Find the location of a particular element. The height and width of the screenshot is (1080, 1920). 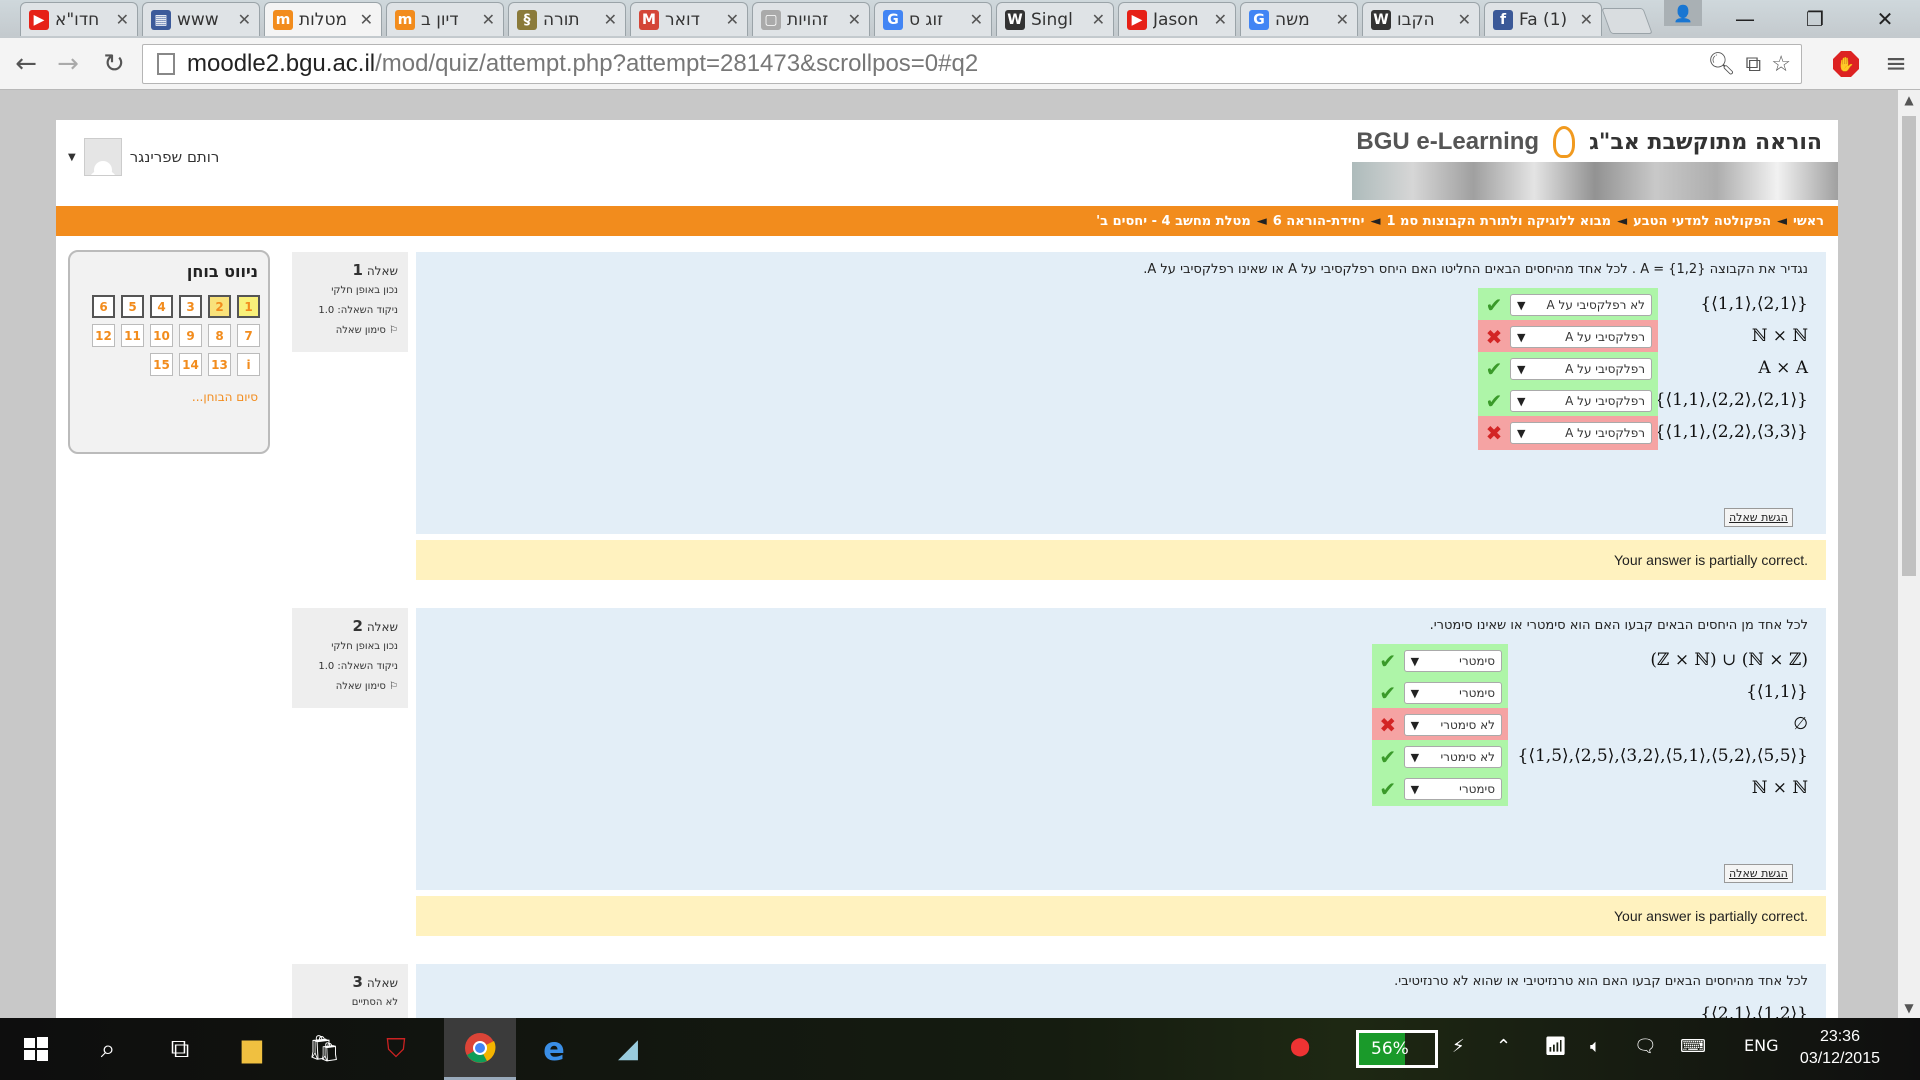

notifications-icon: 🗨︎ is located at coordinates (1645, 1046).